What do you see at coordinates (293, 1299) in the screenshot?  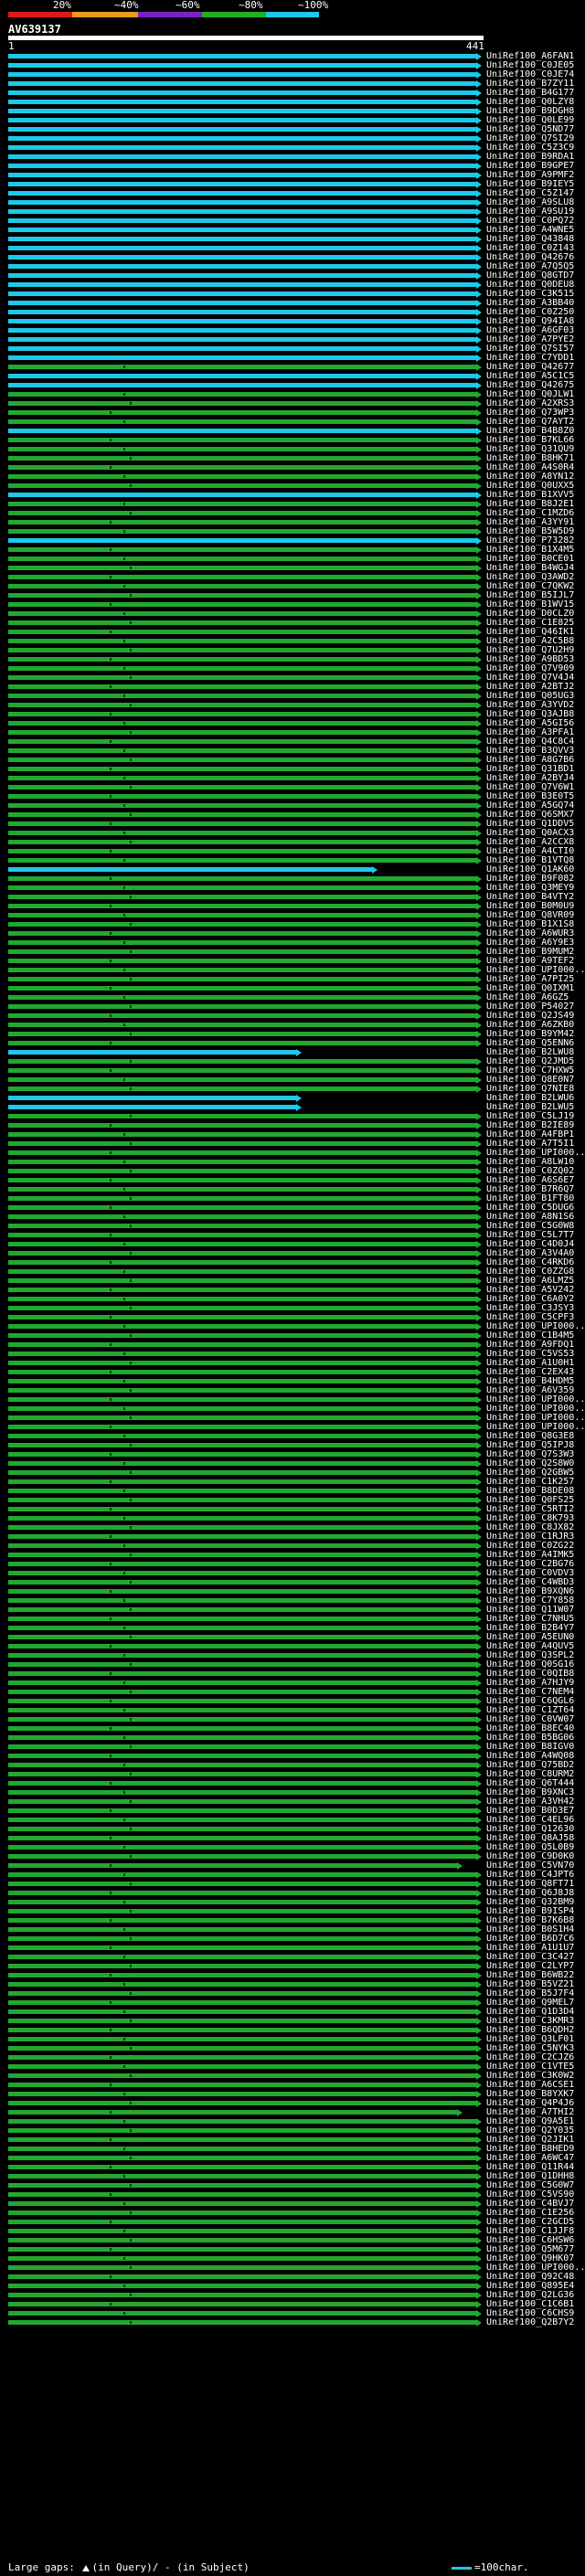 I see `hit-row: UniRef100_C6A0Y2` at bounding box center [293, 1299].